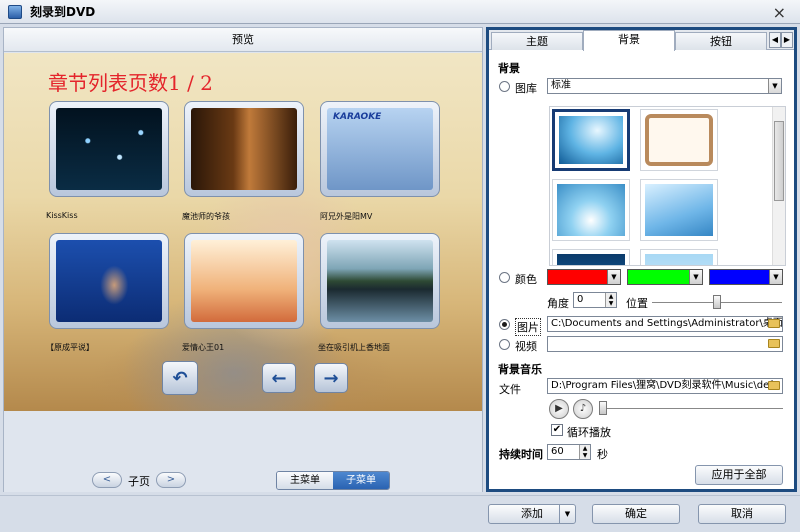 The image size is (800, 532). Describe the element at coordinates (63, 12) in the screenshot. I see `window-title: 刻录到DVD` at that location.